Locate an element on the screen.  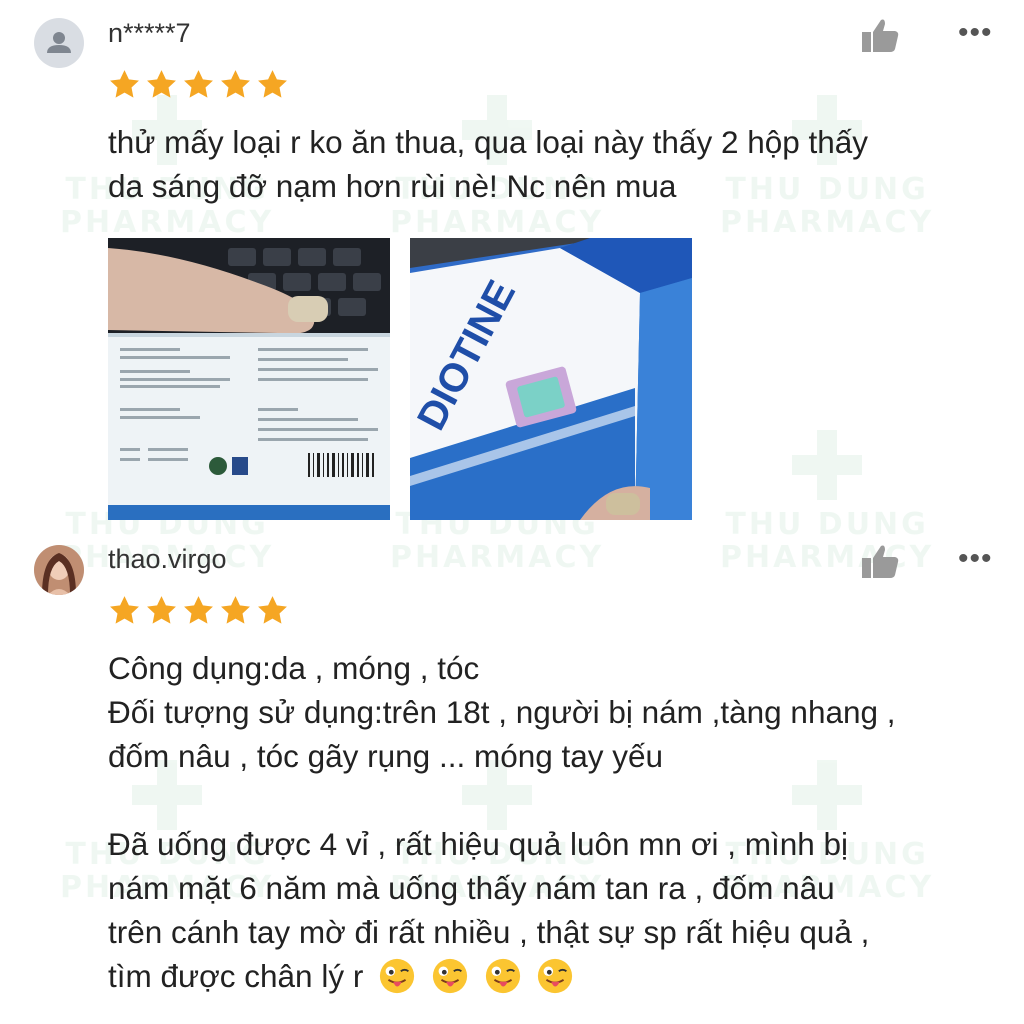
review-text-line: tìm được chân lý r is located at coordinates (236, 976).